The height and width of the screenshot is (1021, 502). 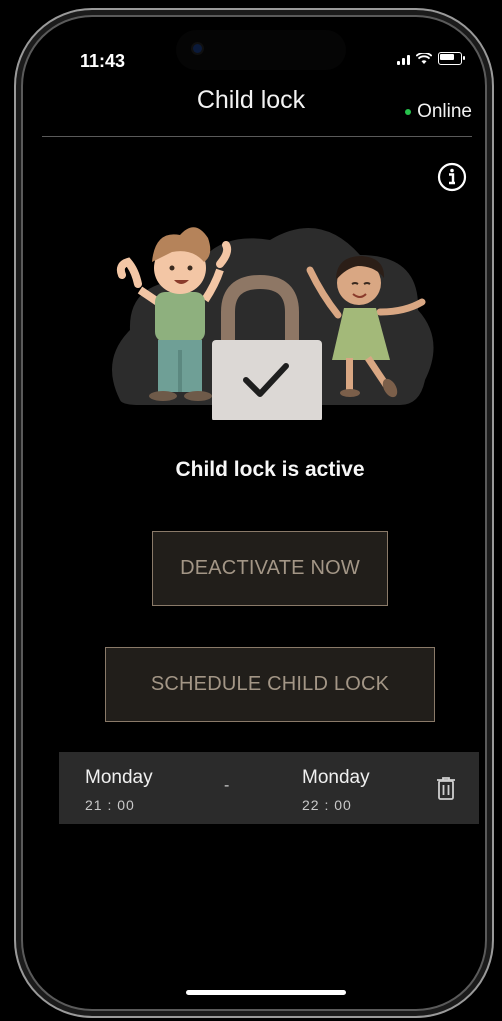 I want to click on header-divider, so click(x=257, y=136).